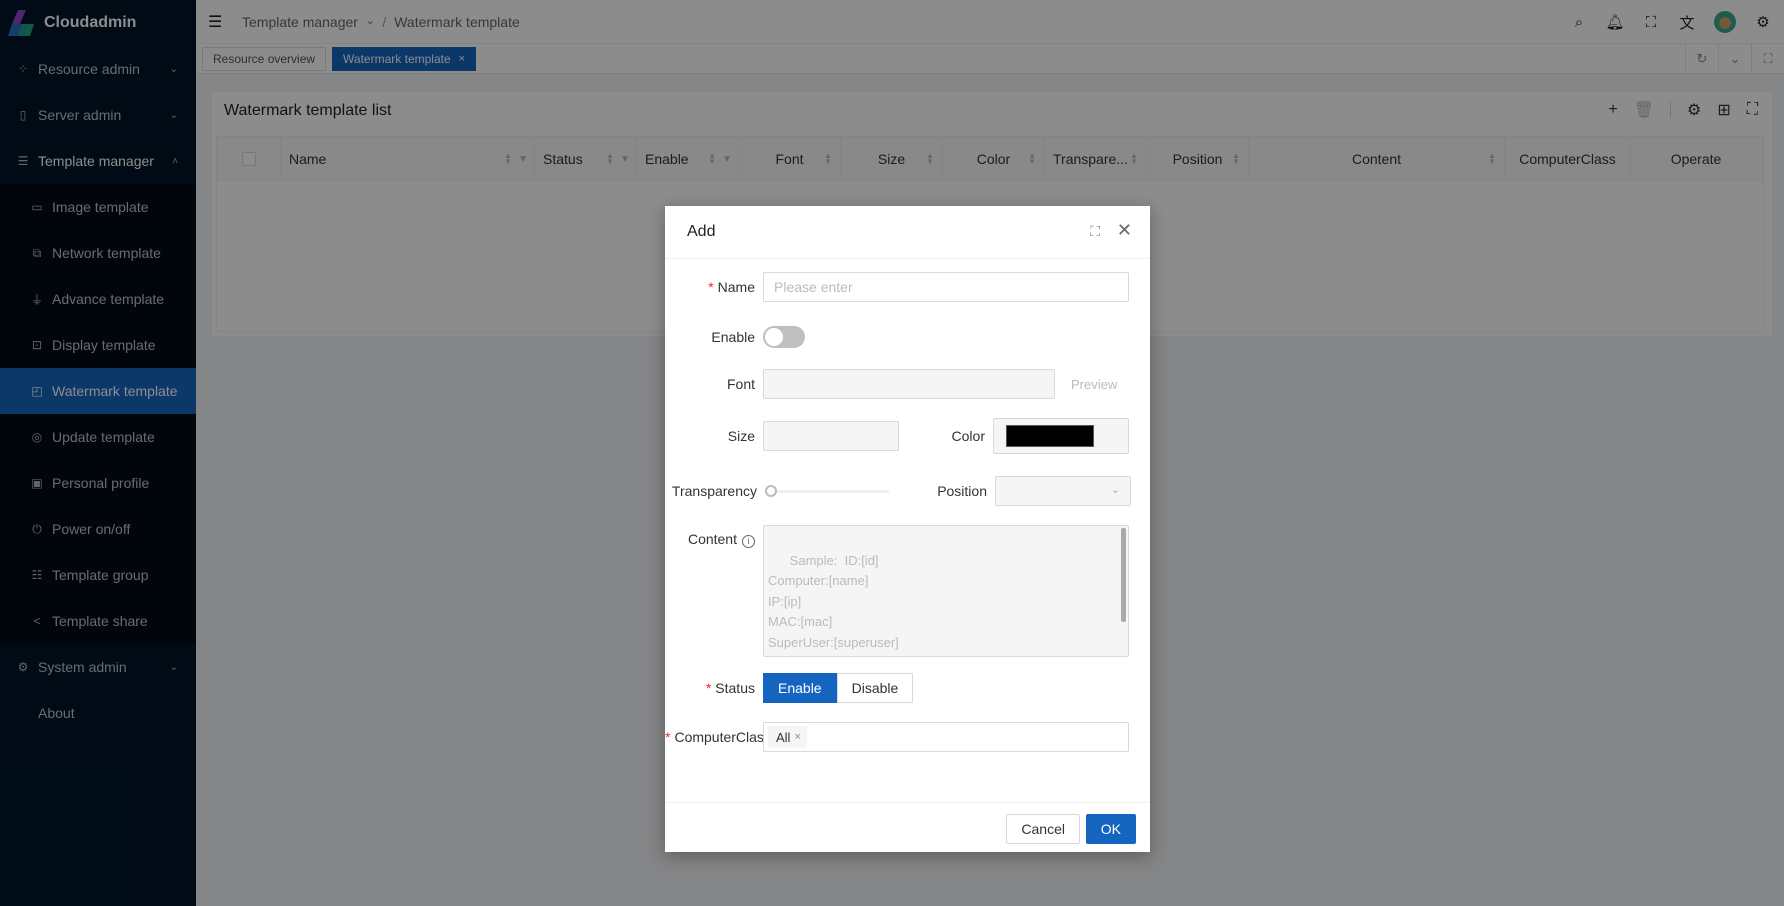  I want to click on status-segmented: Enable Disable, so click(838, 688).